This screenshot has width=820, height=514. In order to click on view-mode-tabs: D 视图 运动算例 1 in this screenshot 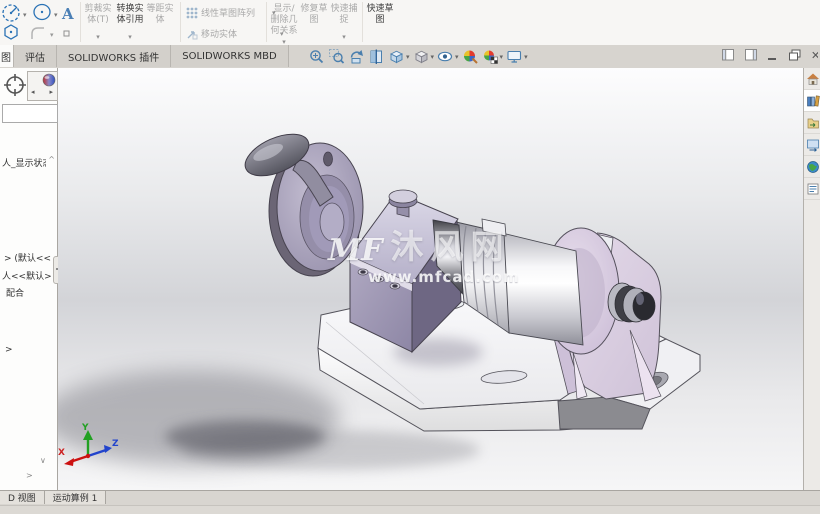, I will do `click(53, 497)`.